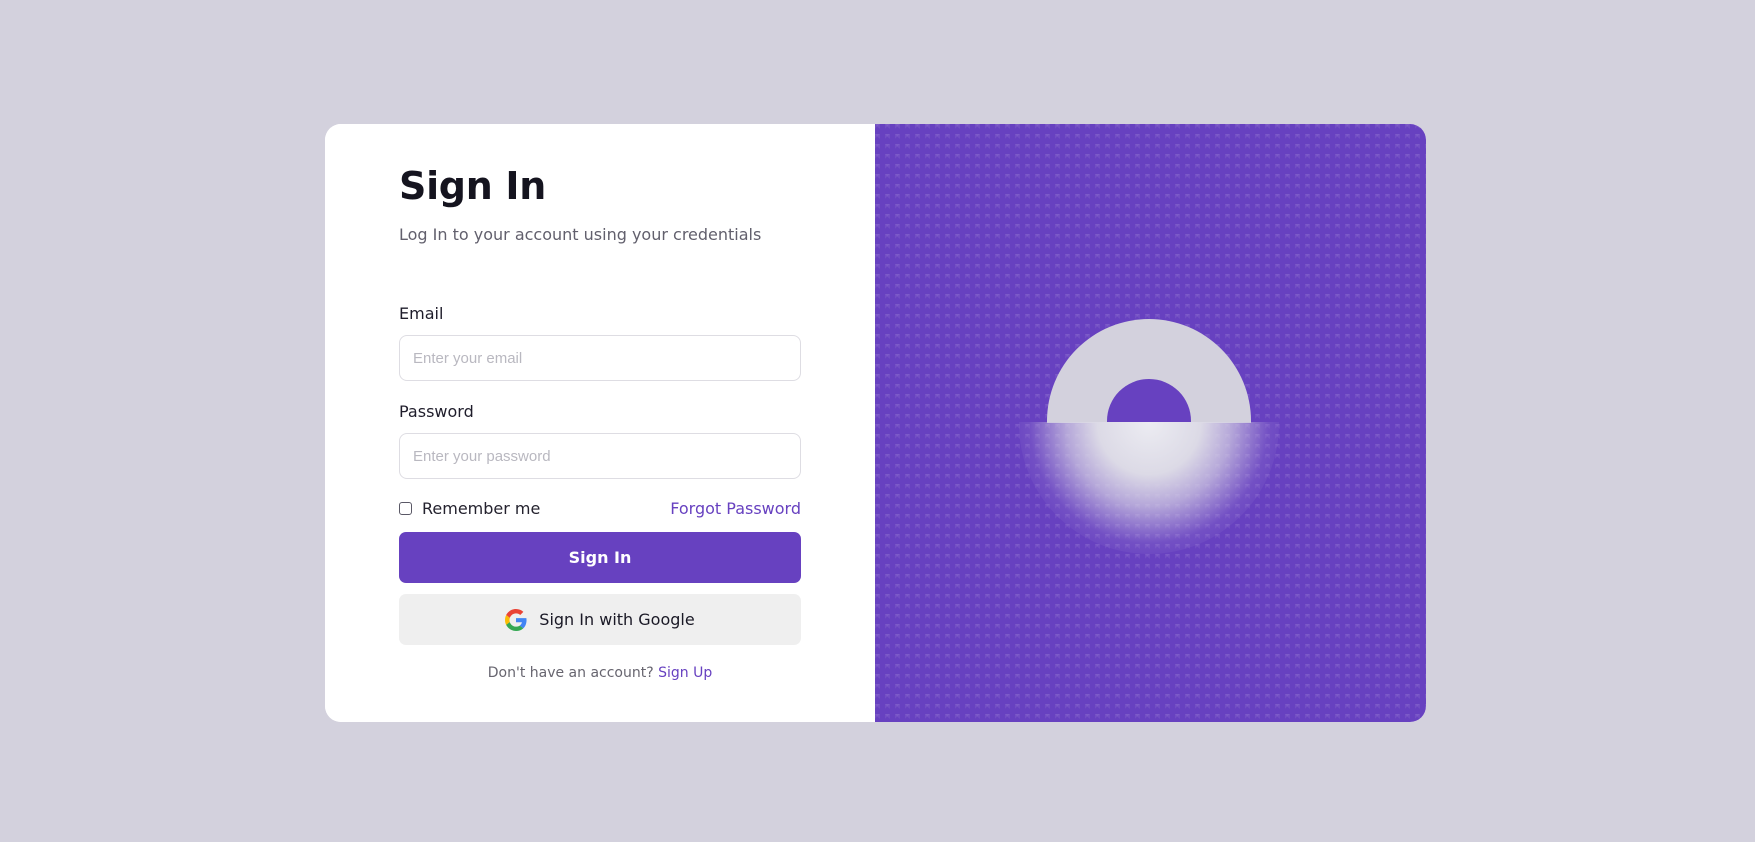  Describe the element at coordinates (600, 456) in the screenshot. I see `password-field` at that location.